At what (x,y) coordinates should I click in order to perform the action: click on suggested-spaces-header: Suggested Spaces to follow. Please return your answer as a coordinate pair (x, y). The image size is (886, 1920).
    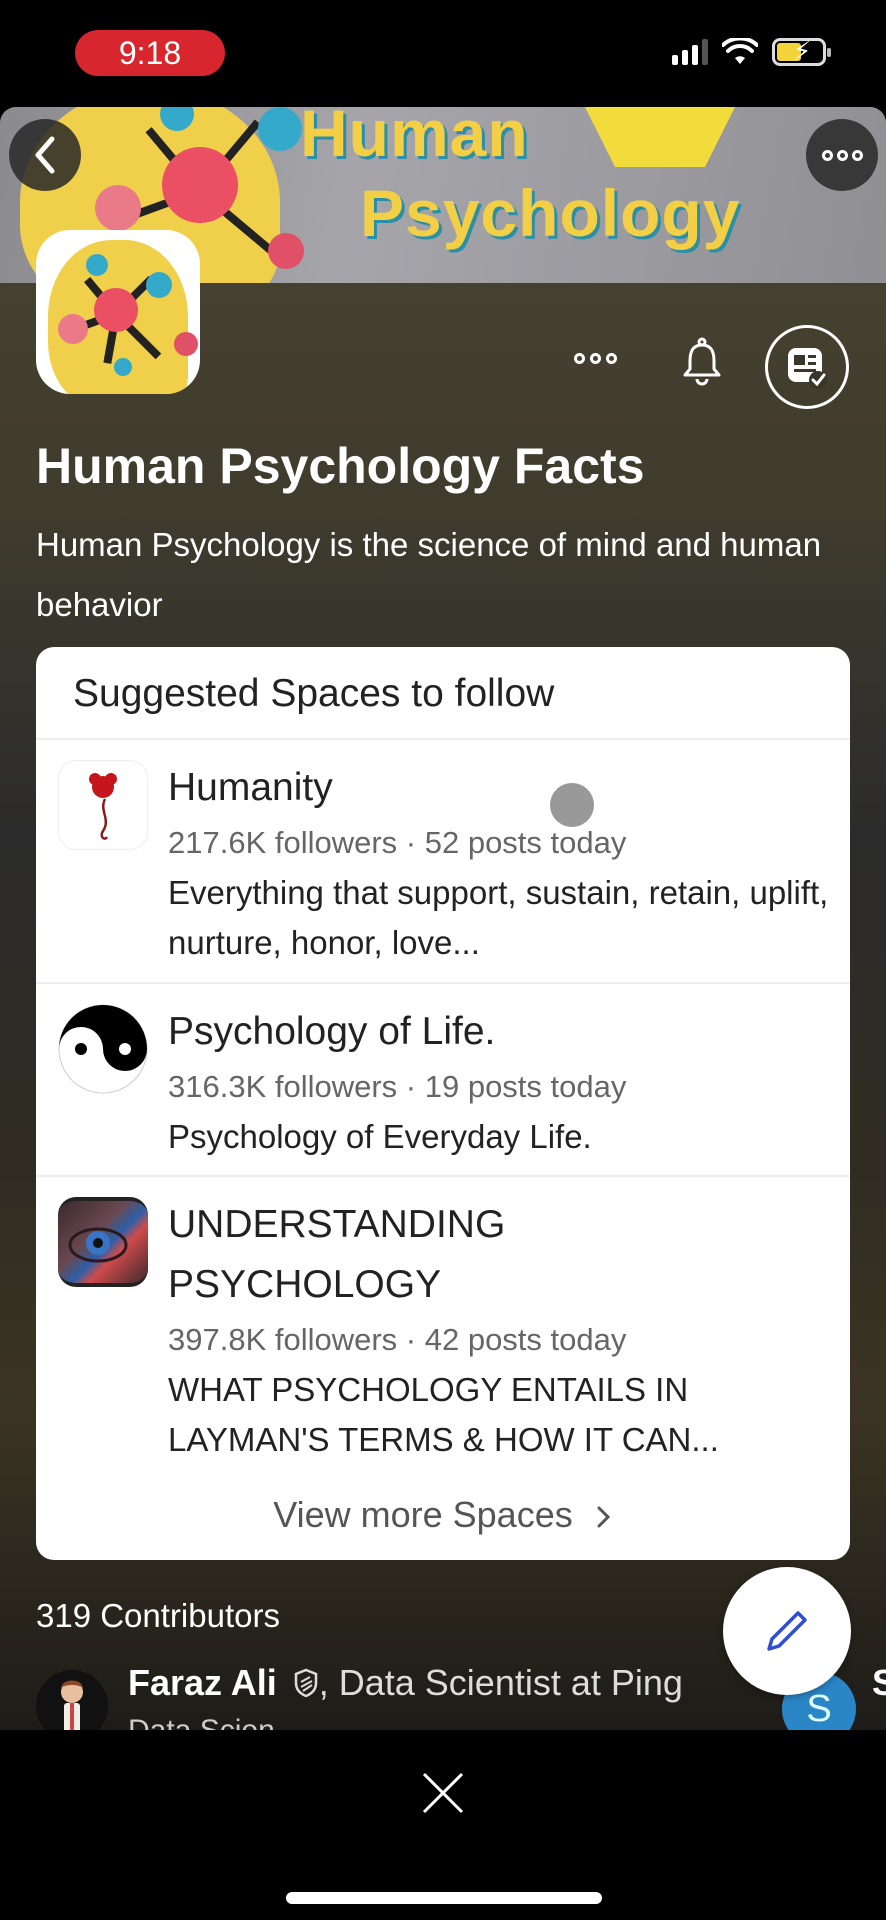
    Looking at the image, I should click on (443, 693).